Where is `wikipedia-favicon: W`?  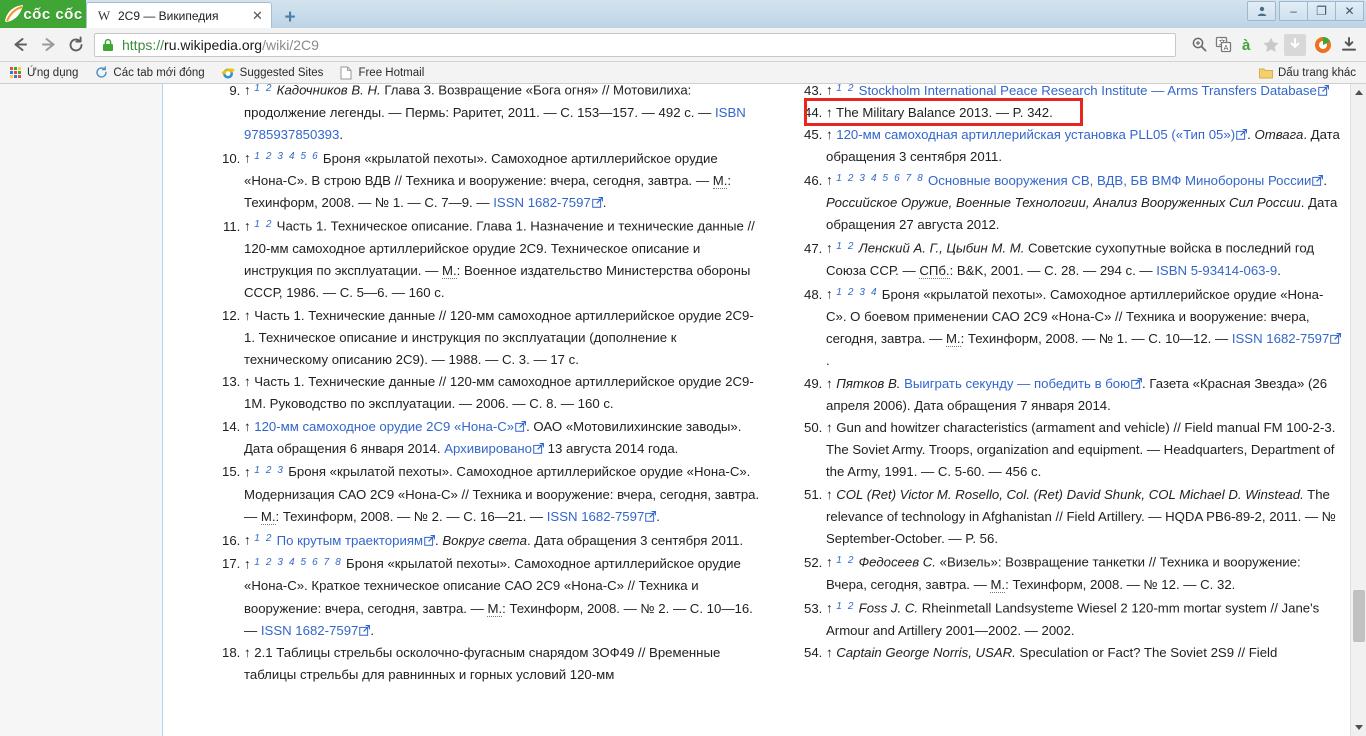 wikipedia-favicon: W is located at coordinates (104, 15).